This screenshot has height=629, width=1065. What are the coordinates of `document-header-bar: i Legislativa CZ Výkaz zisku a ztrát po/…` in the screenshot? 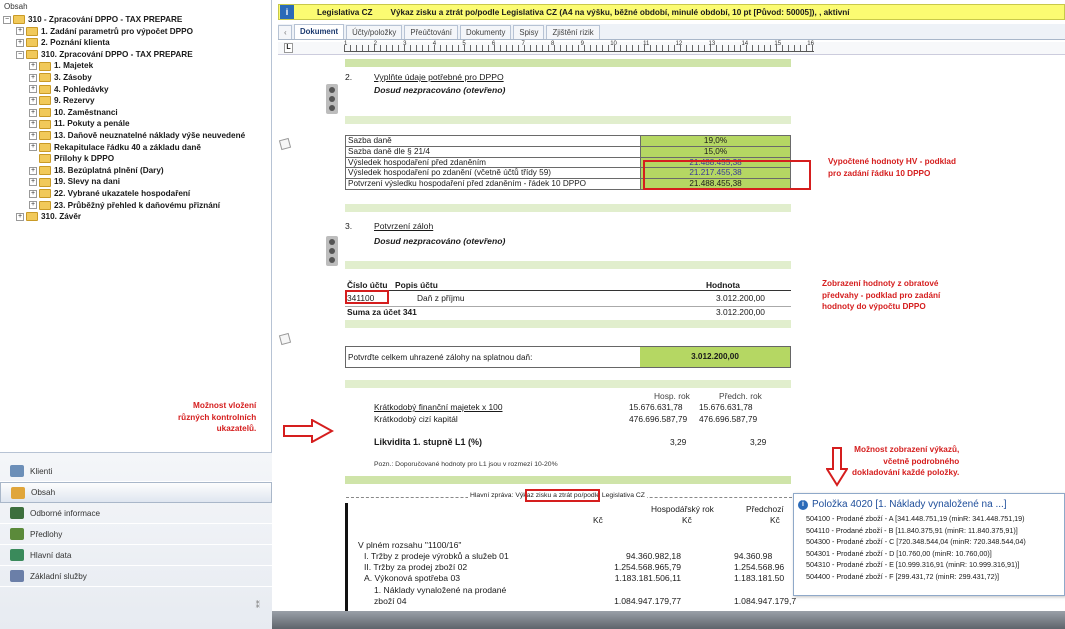 It's located at (671, 12).